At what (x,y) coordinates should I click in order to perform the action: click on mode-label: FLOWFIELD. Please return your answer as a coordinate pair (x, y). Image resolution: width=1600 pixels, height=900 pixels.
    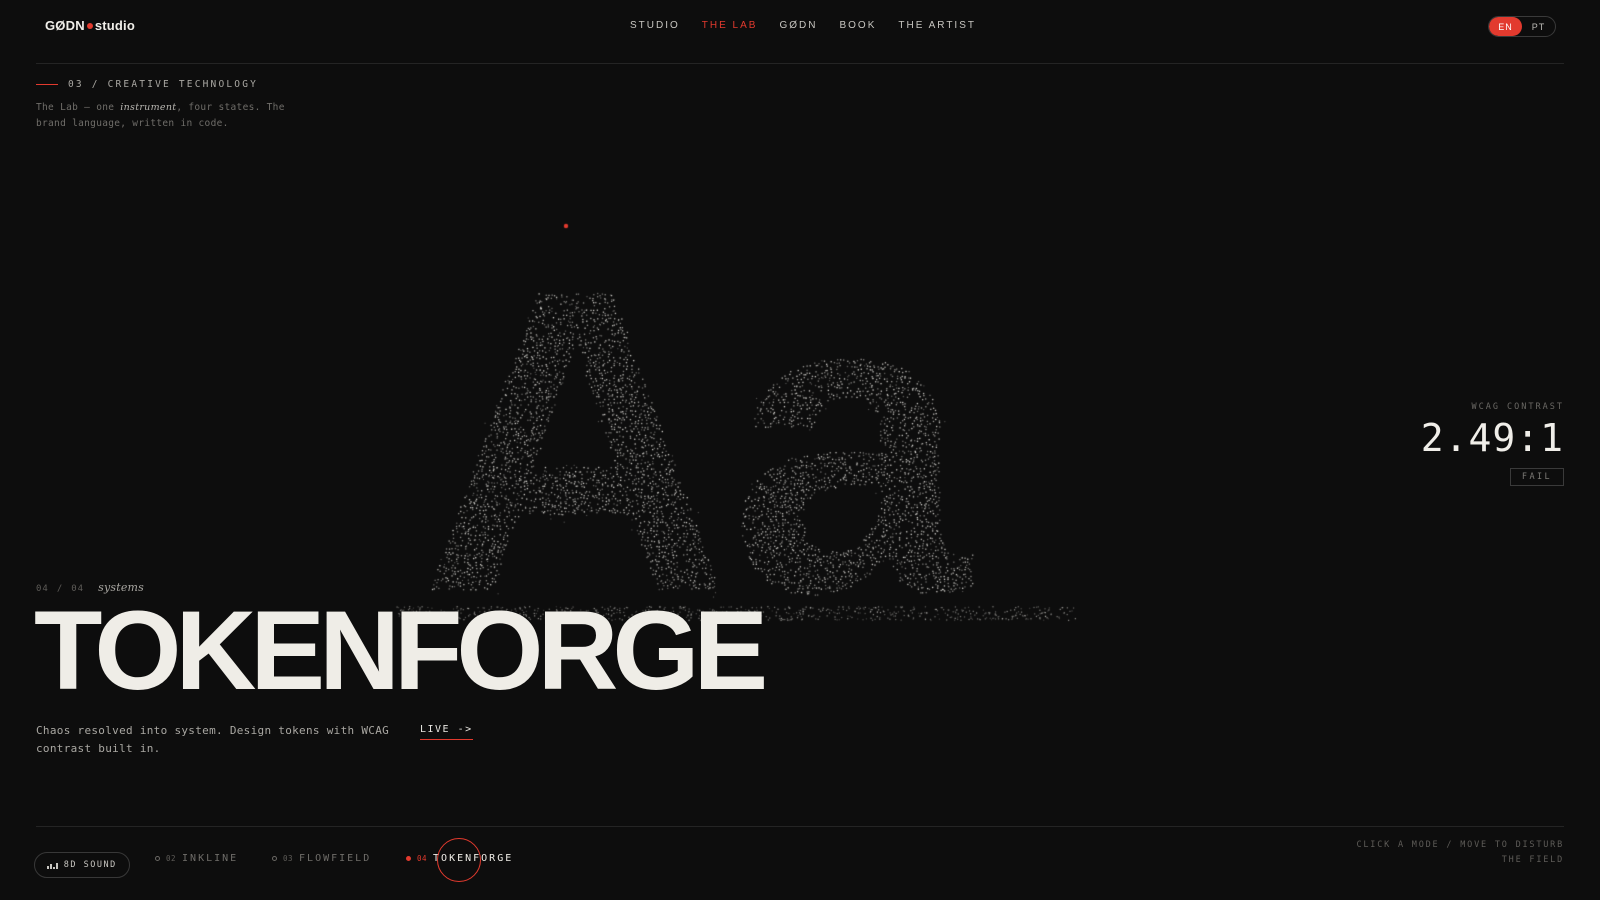
    Looking at the image, I should click on (335, 858).